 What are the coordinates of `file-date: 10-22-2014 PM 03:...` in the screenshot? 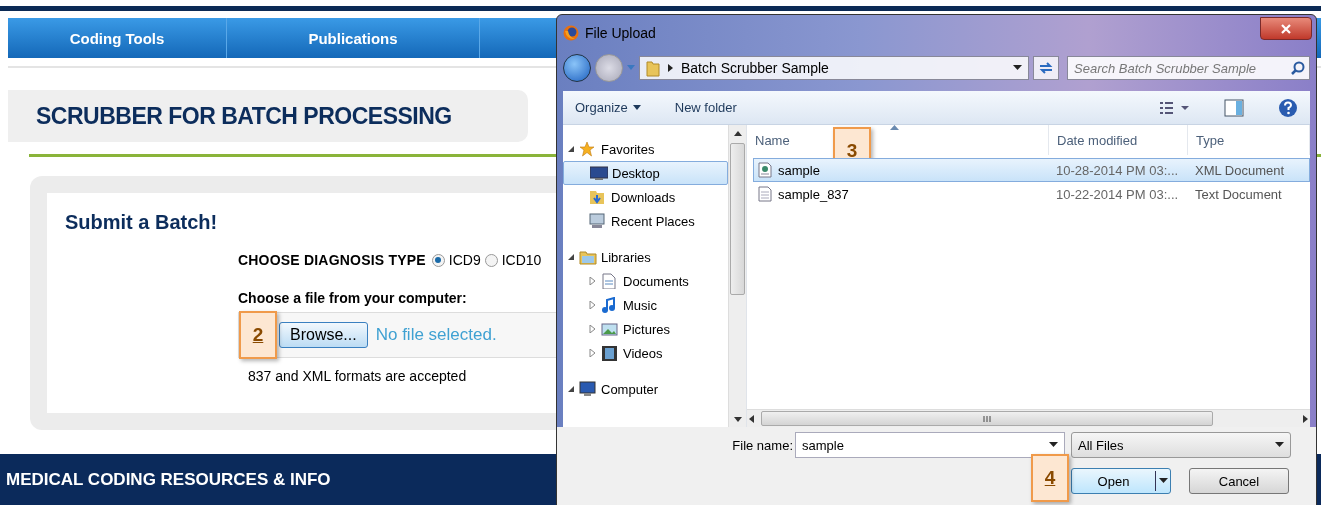 It's located at (1117, 194).